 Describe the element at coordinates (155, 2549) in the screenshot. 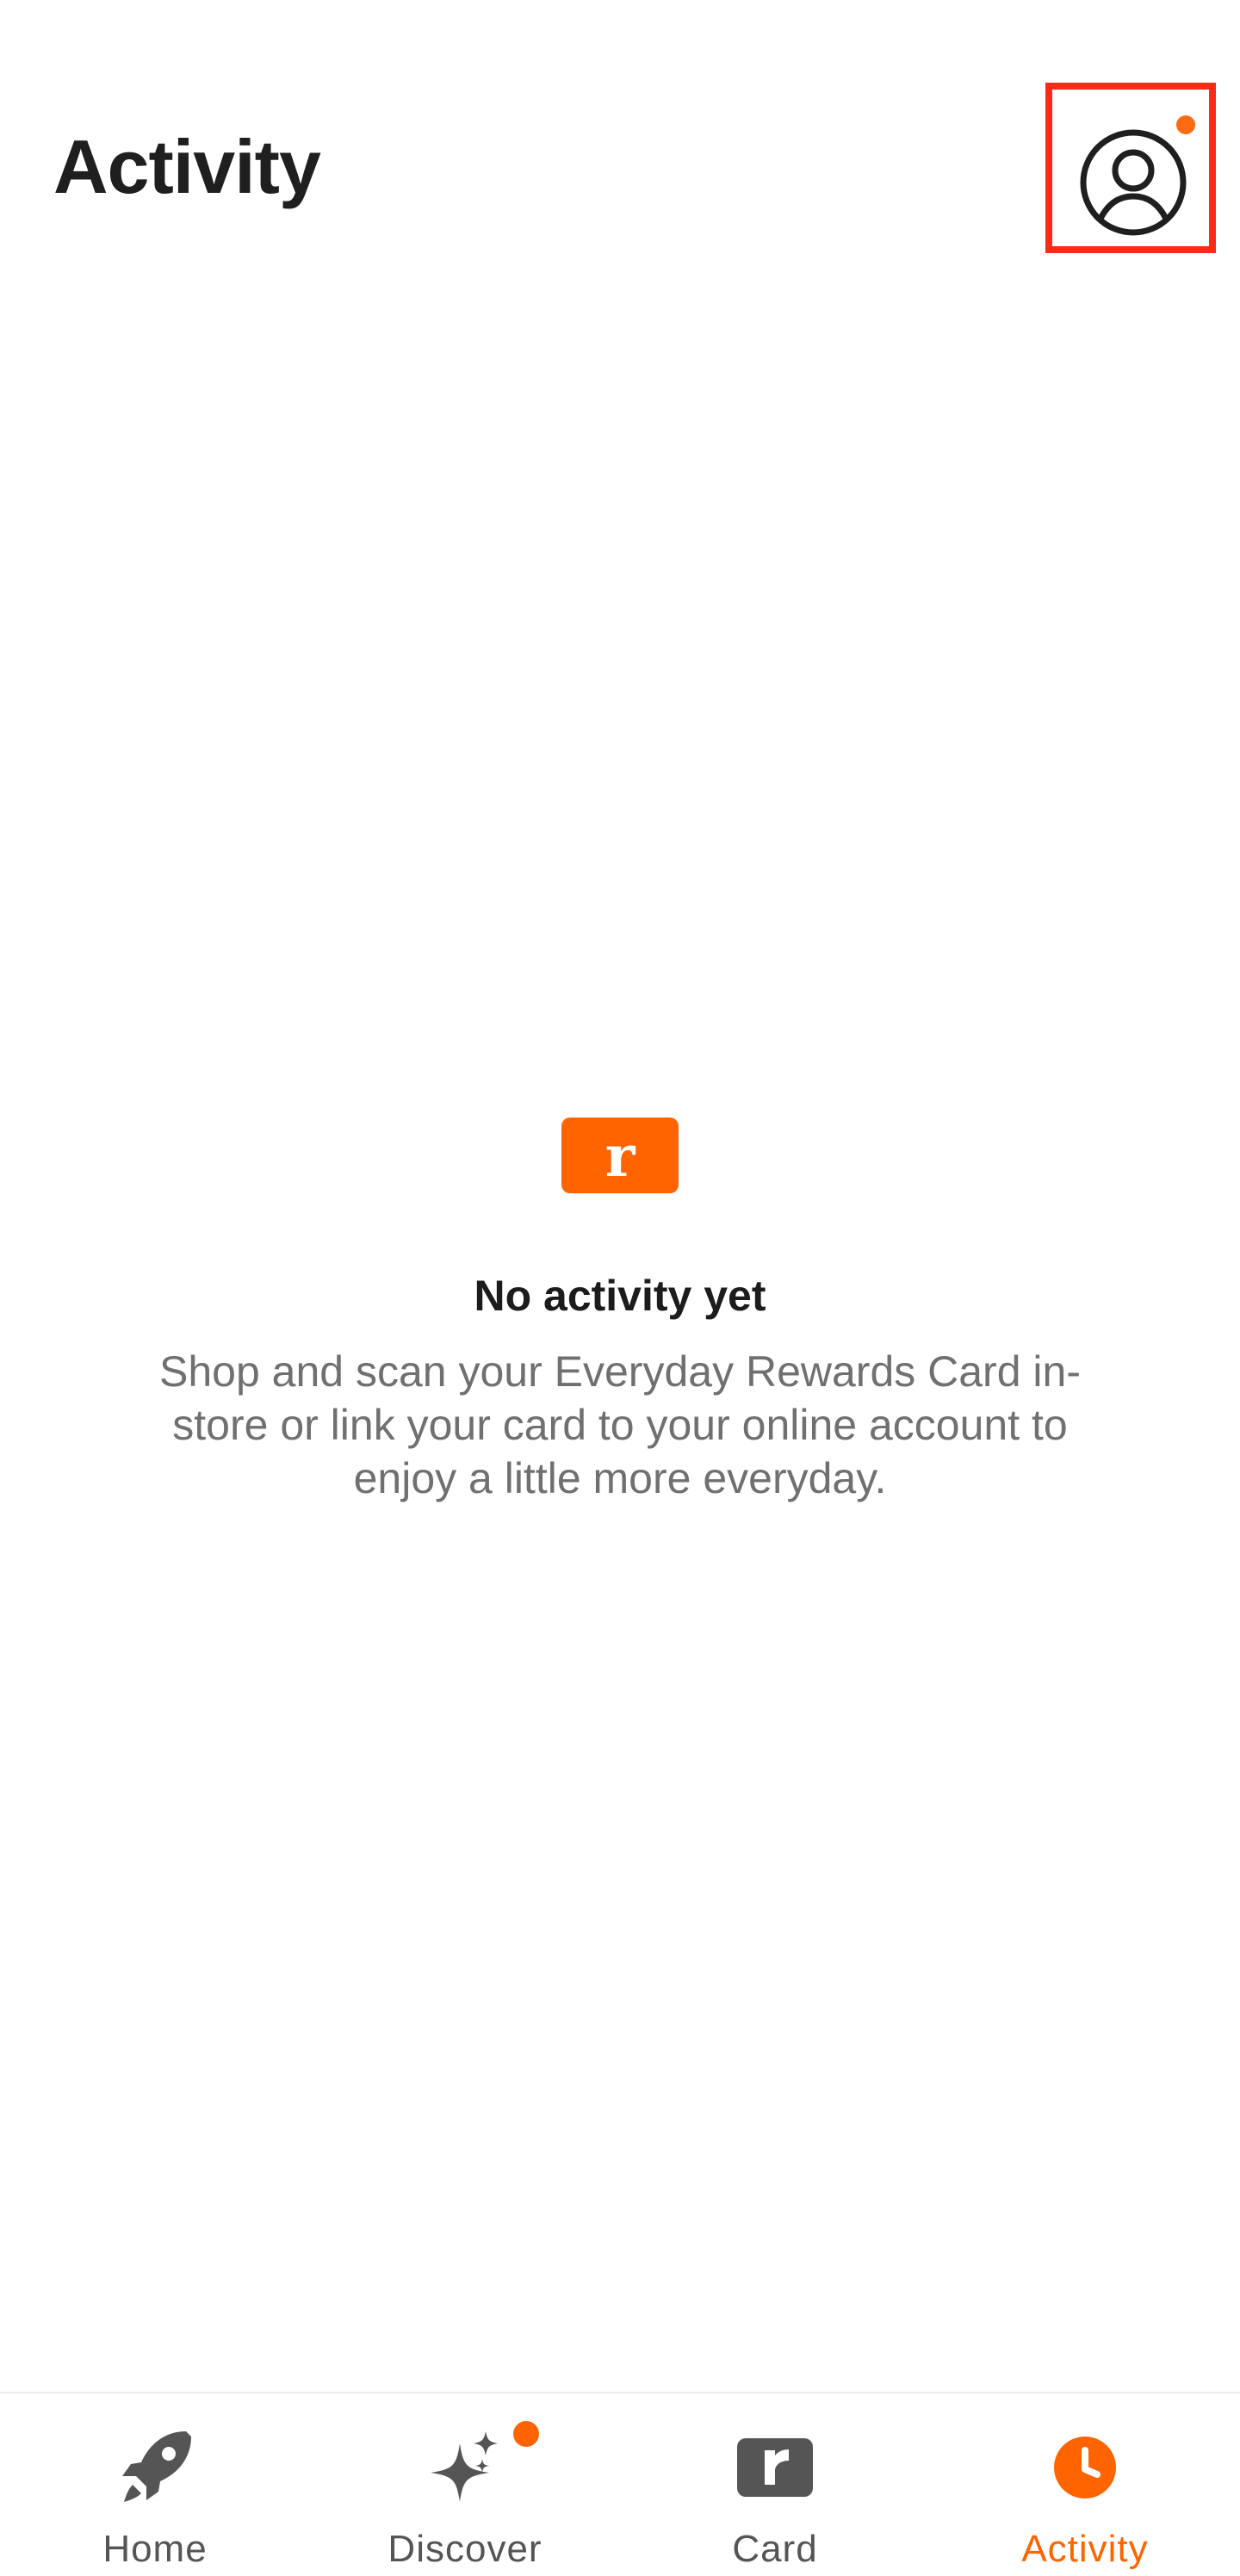

I see `nav-label-home: Home` at that location.